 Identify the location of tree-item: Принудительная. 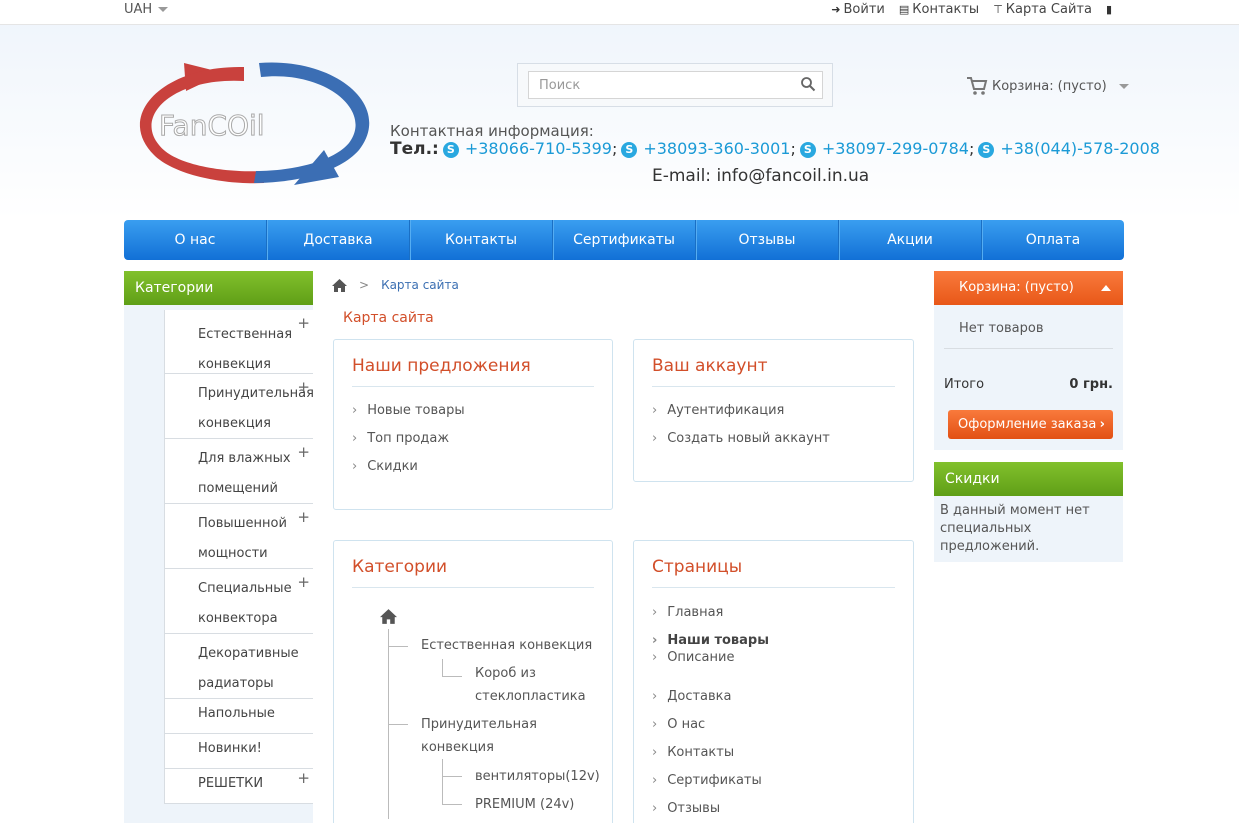
(479, 724).